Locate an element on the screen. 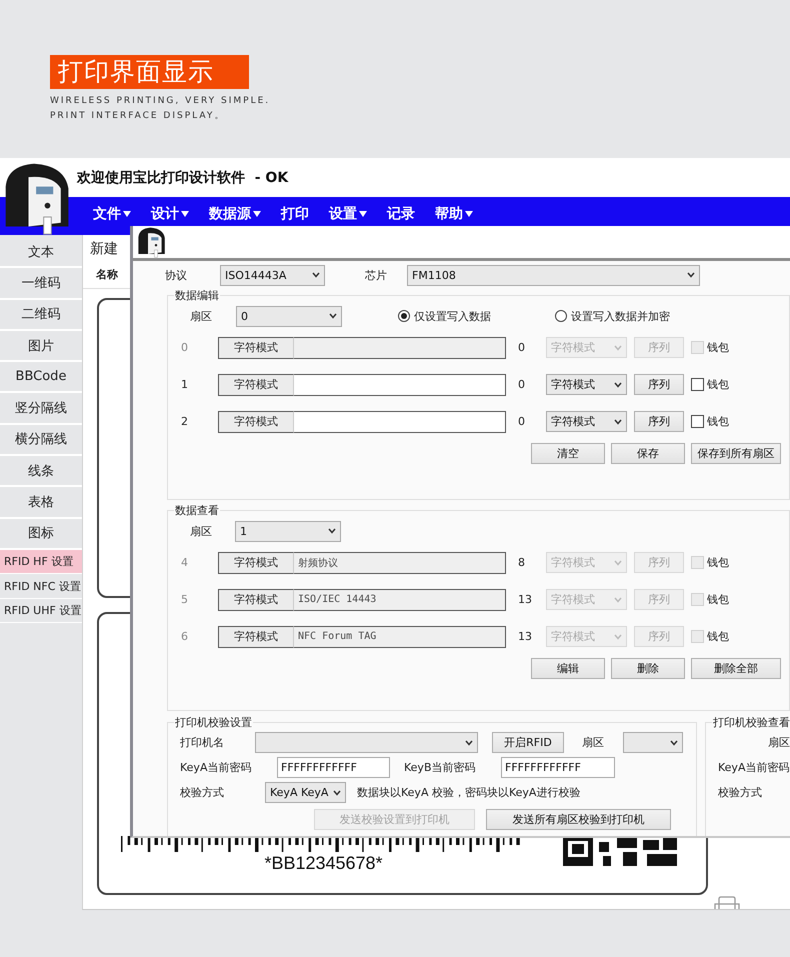  name-label: 名称 is located at coordinates (107, 275).